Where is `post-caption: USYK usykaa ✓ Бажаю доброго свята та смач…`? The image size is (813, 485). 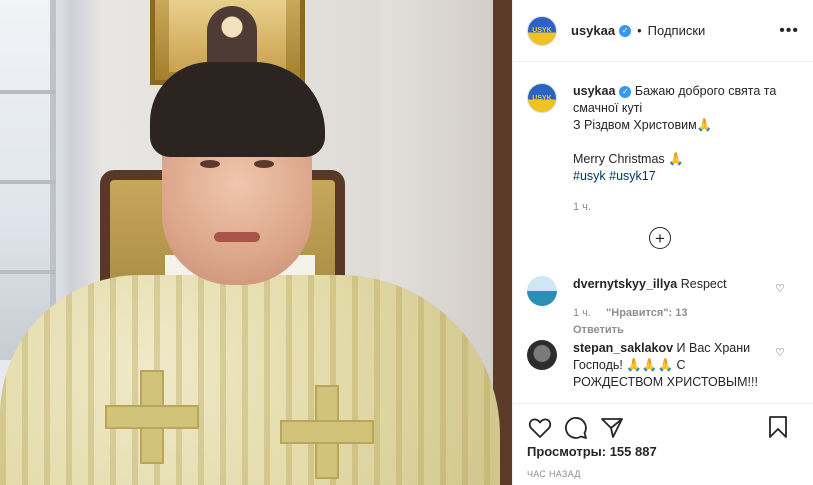
post-caption: USYK usykaa ✓ Бажаю доброго свята та смач… is located at coordinates (663, 139).